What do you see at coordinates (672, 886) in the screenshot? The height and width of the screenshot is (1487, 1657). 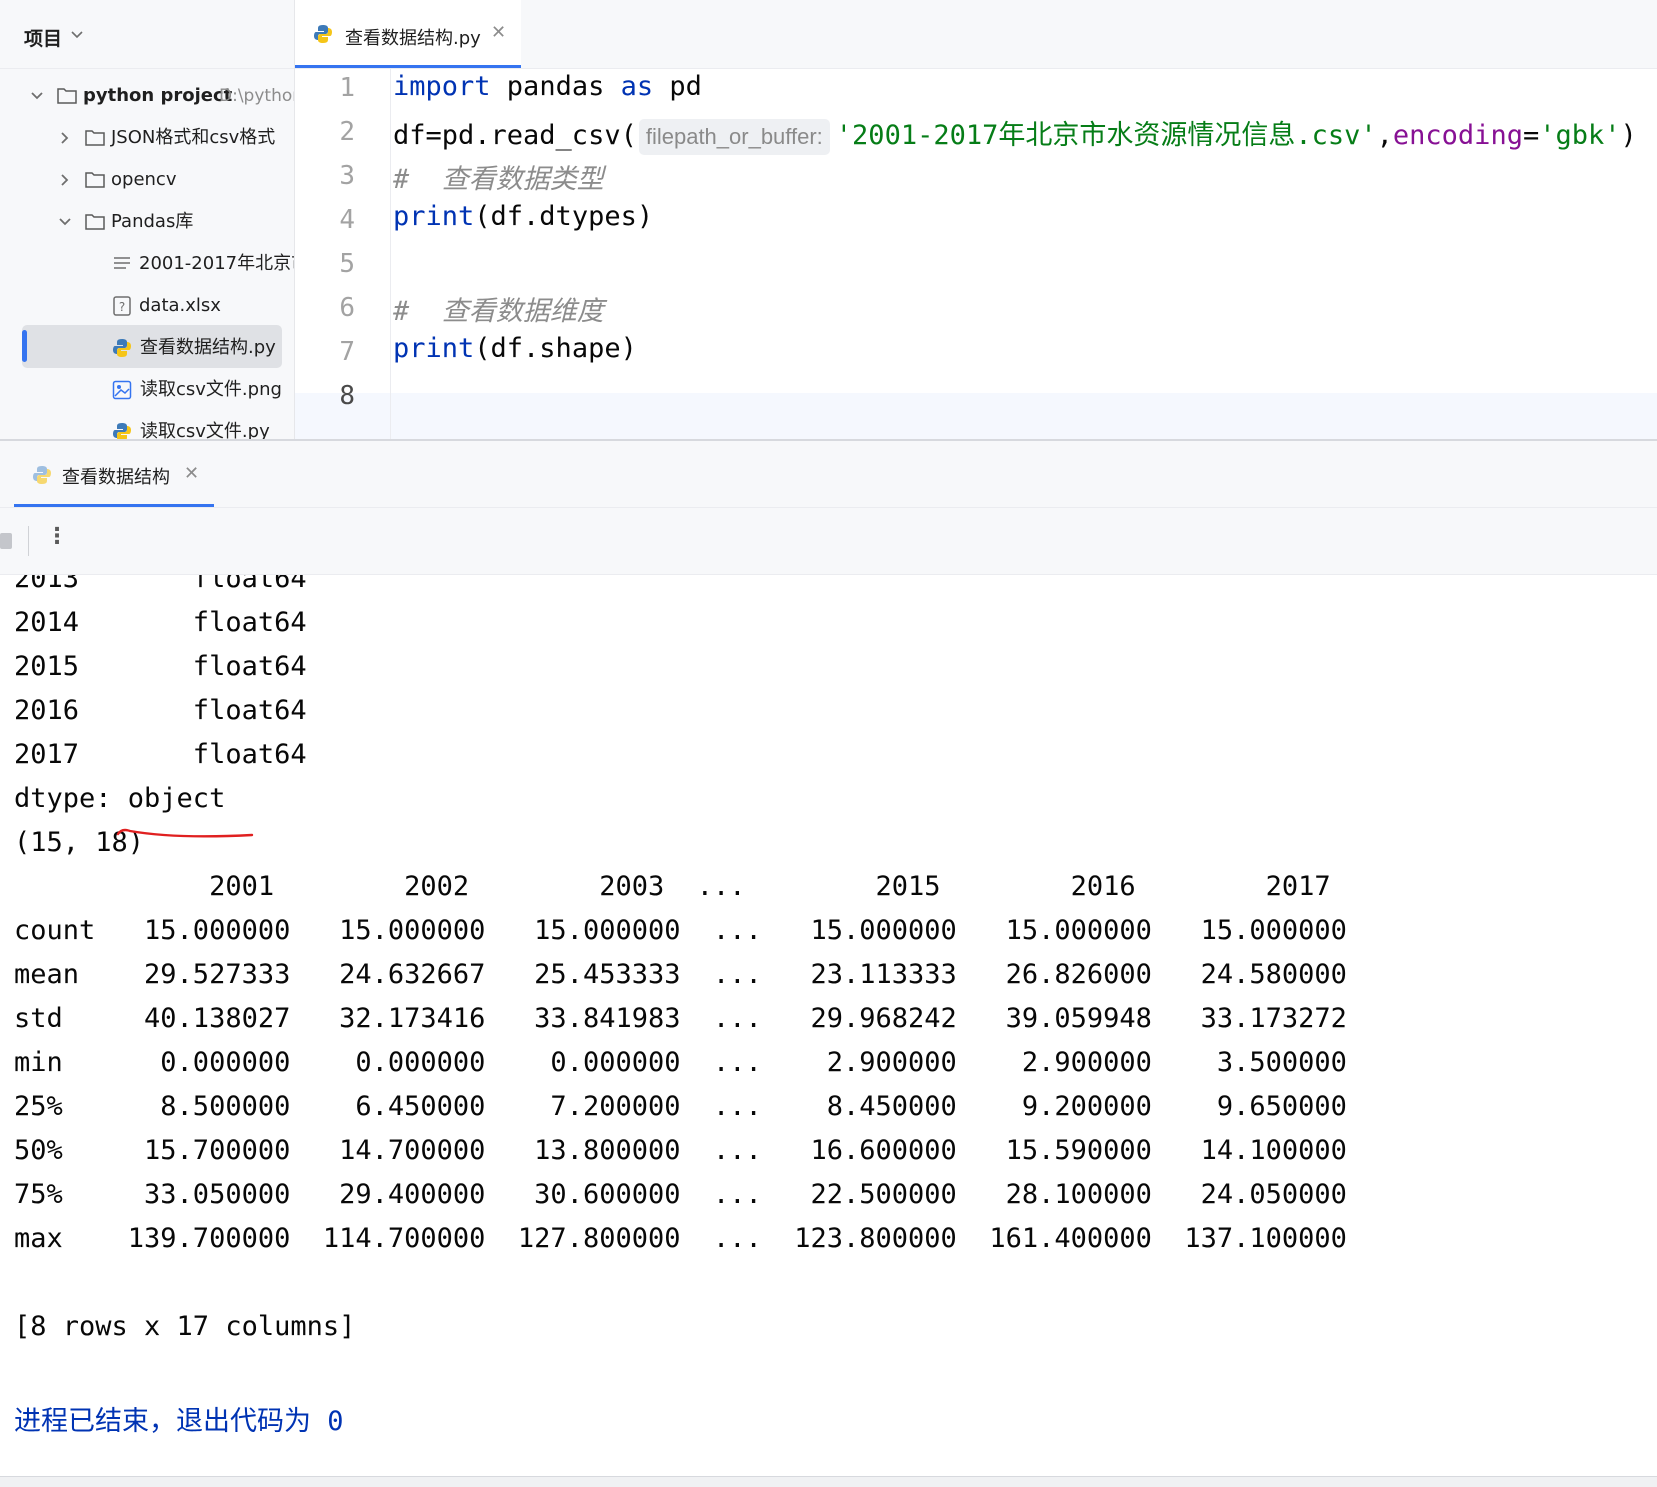 I see `console-line: 2001 2002 2003 ... 2015 2016 2017` at bounding box center [672, 886].